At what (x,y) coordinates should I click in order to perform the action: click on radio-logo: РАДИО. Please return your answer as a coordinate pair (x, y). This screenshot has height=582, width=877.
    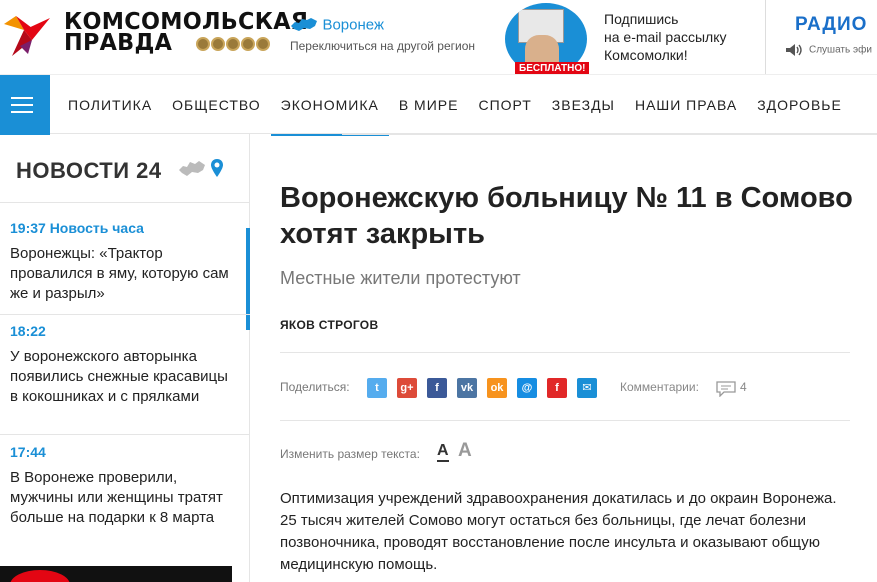
    Looking at the image, I should click on (831, 25).